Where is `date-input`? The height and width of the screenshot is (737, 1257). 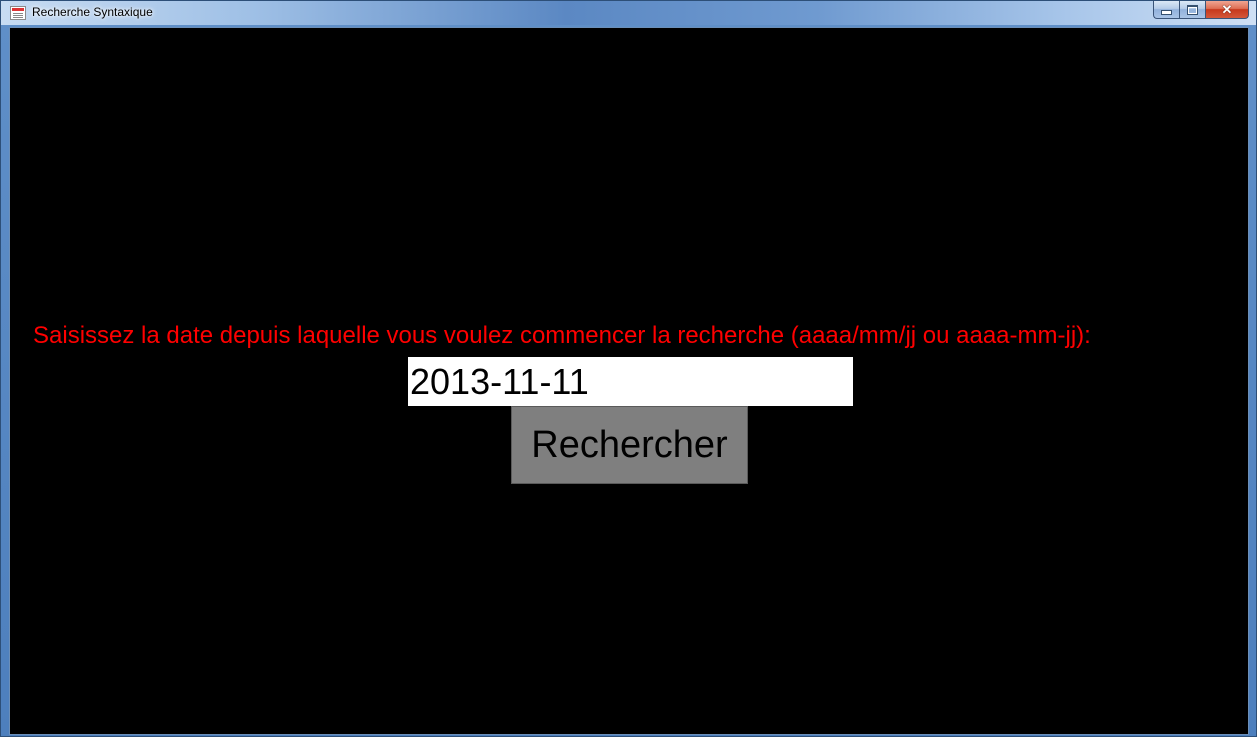
date-input is located at coordinates (630, 381).